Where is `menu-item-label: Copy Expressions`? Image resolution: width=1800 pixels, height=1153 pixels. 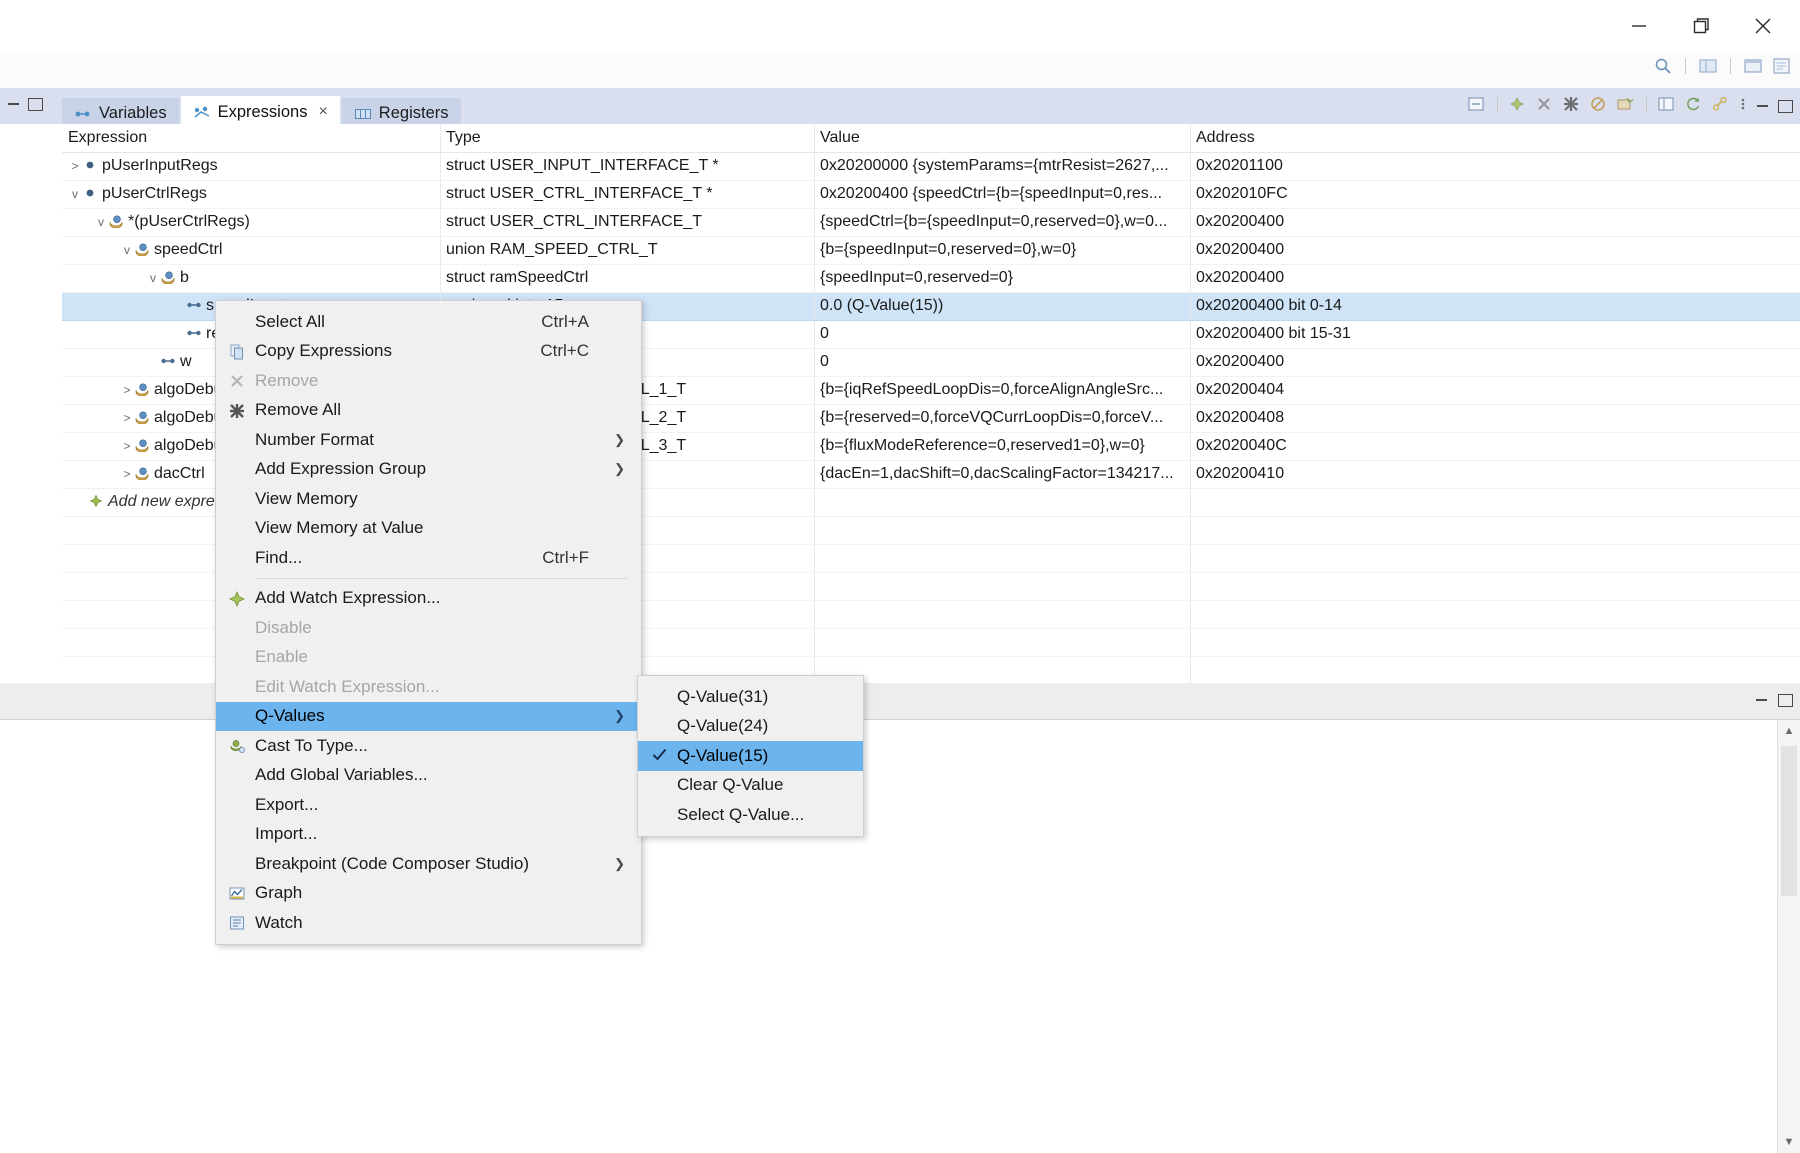 menu-item-label: Copy Expressions is located at coordinates (324, 351).